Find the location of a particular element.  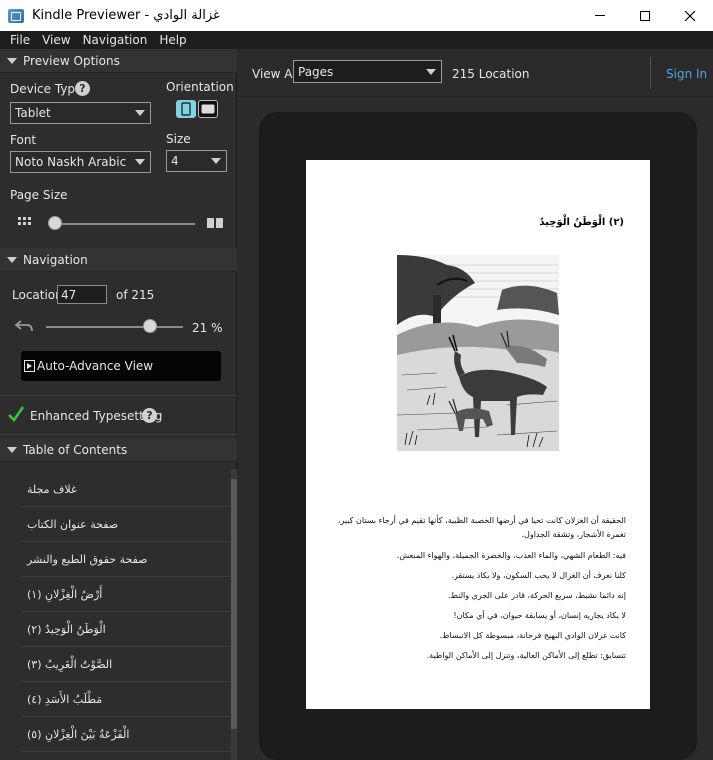

device-type-label: Device Type is located at coordinates (46, 89).